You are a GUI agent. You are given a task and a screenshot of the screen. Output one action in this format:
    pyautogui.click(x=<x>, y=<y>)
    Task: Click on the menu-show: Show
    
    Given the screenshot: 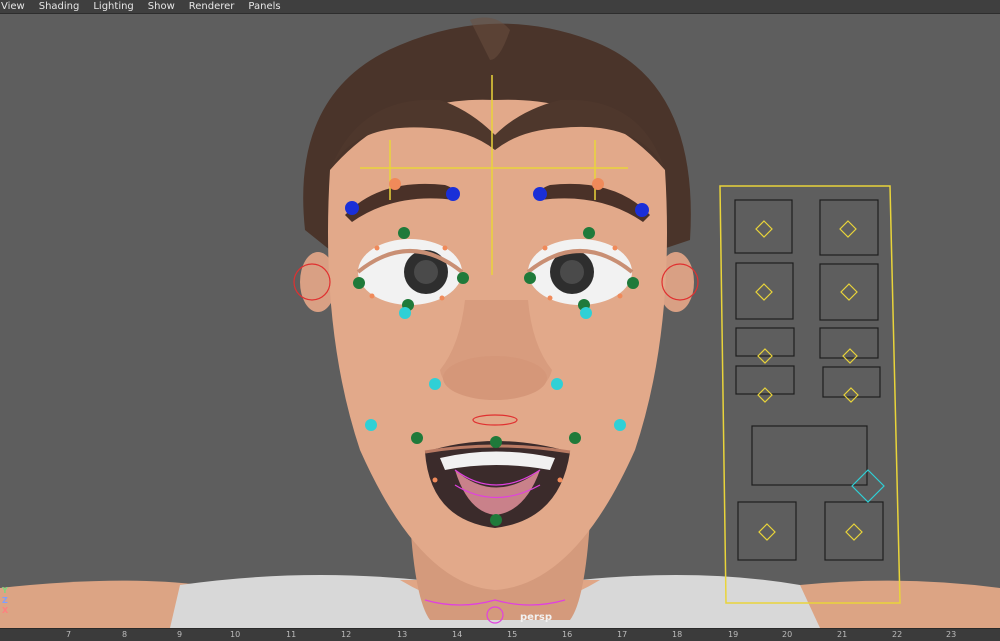 What is the action you would take?
    pyautogui.click(x=161, y=6)
    